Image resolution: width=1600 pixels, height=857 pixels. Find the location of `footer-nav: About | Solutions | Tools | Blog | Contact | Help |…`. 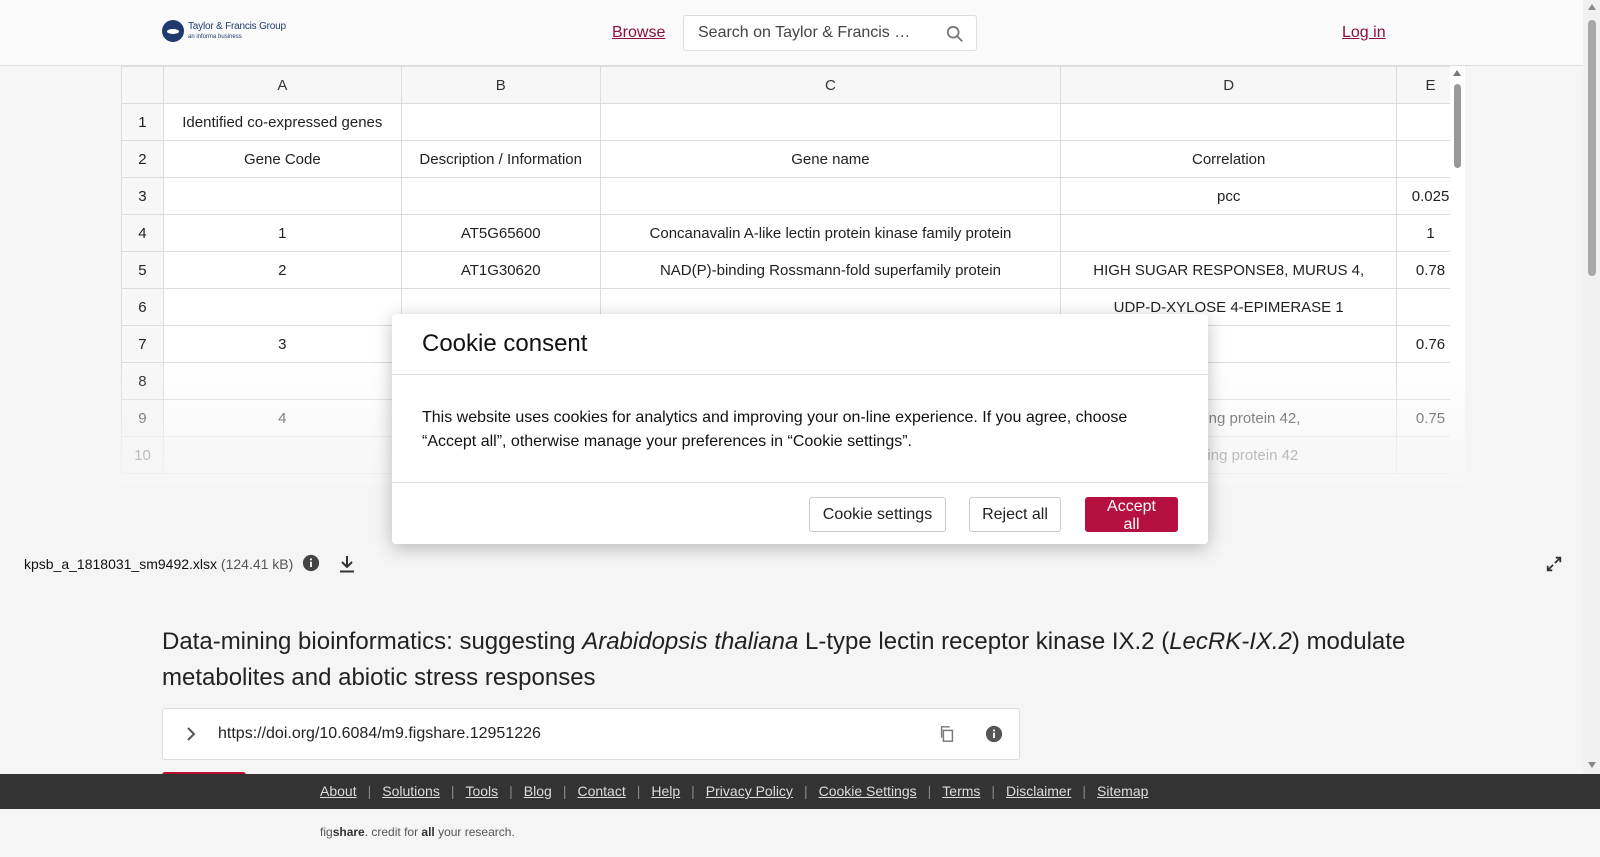

footer-nav: About | Solutions | Tools | Blog | Contact | Help |… is located at coordinates (800, 791).